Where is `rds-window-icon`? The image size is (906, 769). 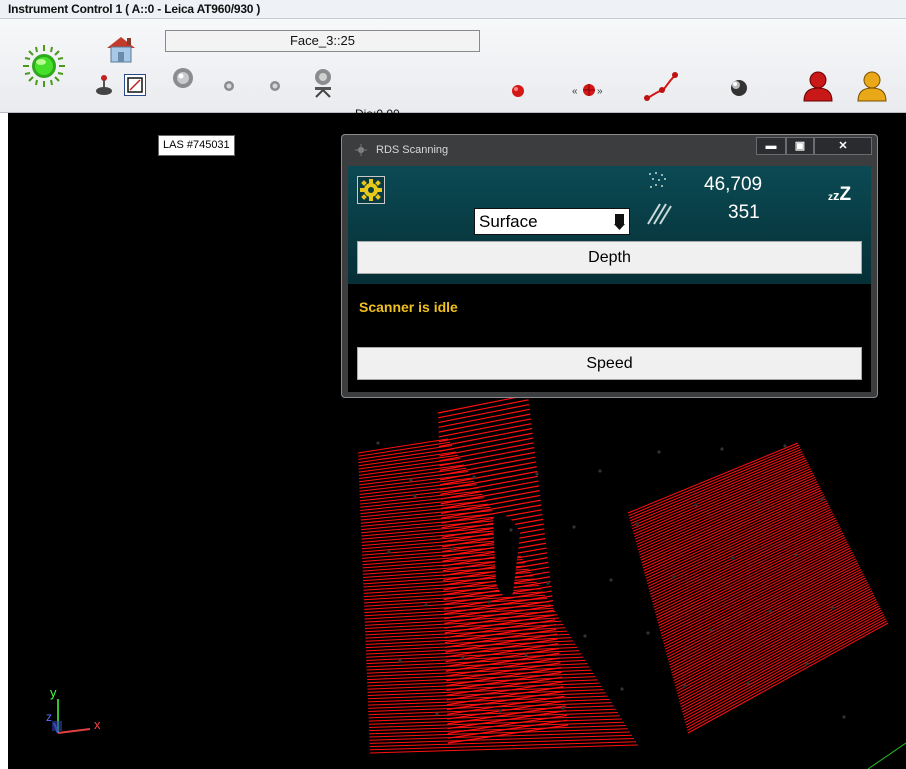
rds-window-icon is located at coordinates (361, 150).